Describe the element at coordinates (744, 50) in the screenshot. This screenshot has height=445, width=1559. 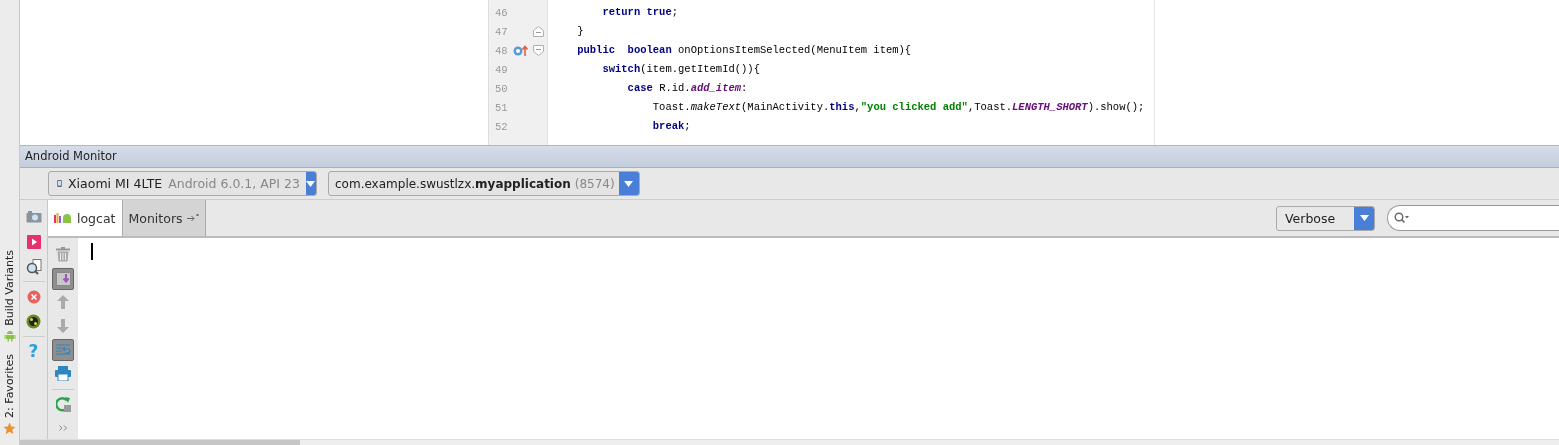
I see `code-line: public boolean onOptionsItemSelected(MenuItem item){` at that location.